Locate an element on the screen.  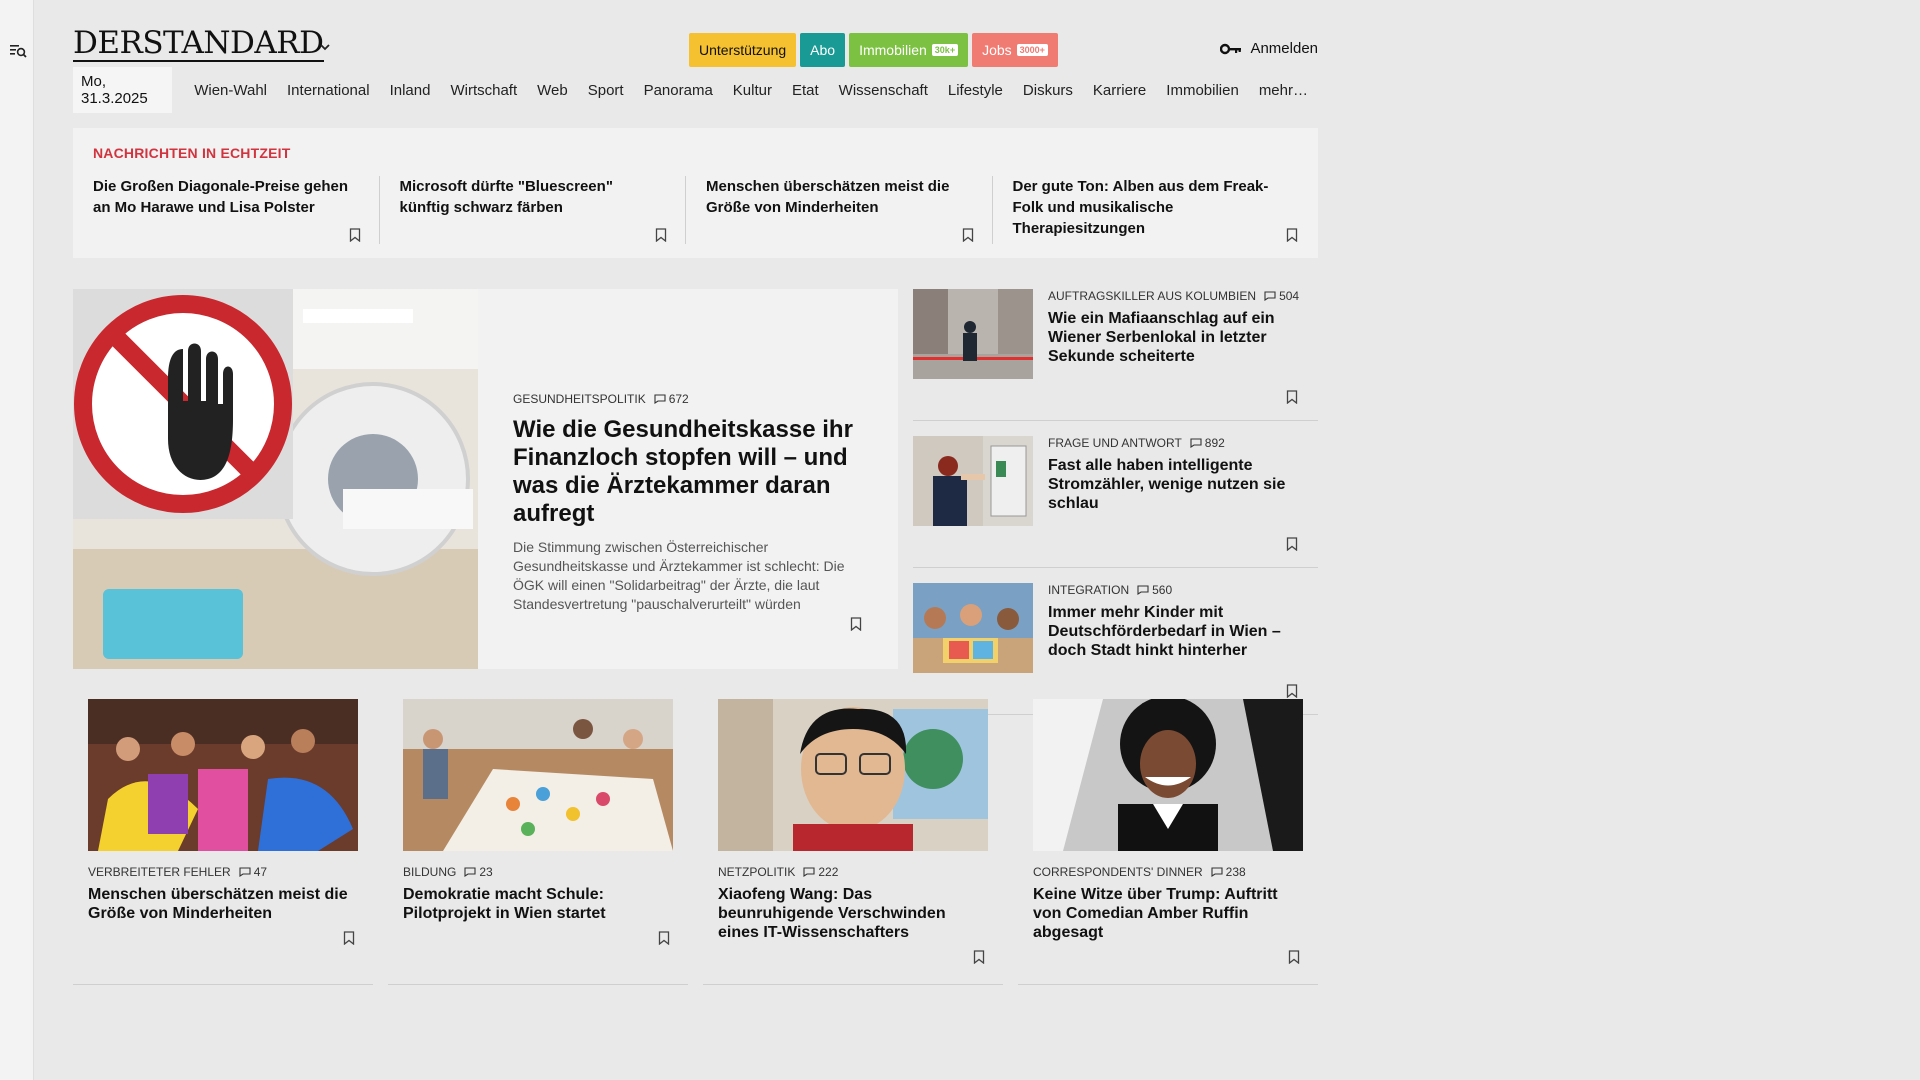
nav-item-inland: Inland is located at coordinates (410, 90).